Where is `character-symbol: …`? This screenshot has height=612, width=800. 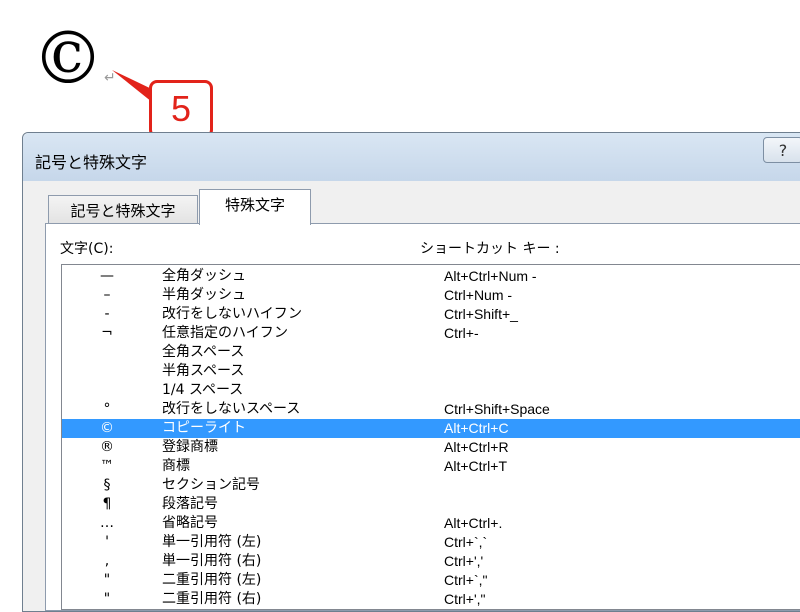 character-symbol: … is located at coordinates (107, 523).